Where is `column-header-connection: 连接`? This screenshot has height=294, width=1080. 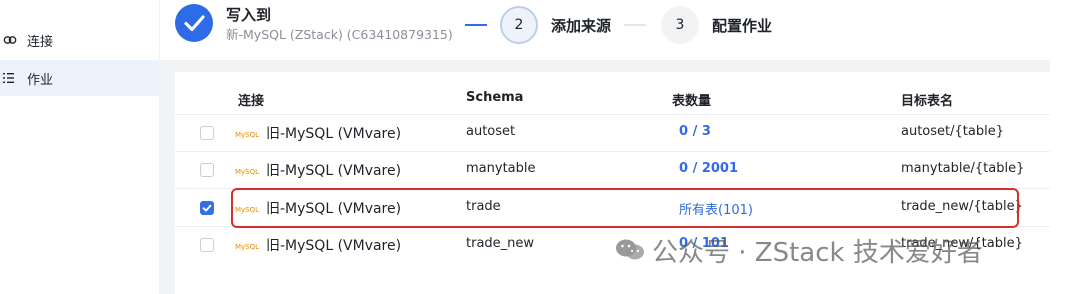 column-header-connection: 连接 is located at coordinates (251, 101).